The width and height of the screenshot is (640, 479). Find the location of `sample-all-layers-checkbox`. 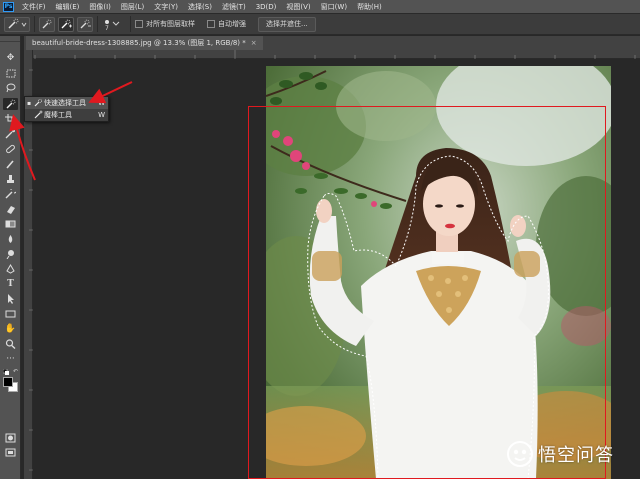

sample-all-layers-checkbox is located at coordinates (139, 24).